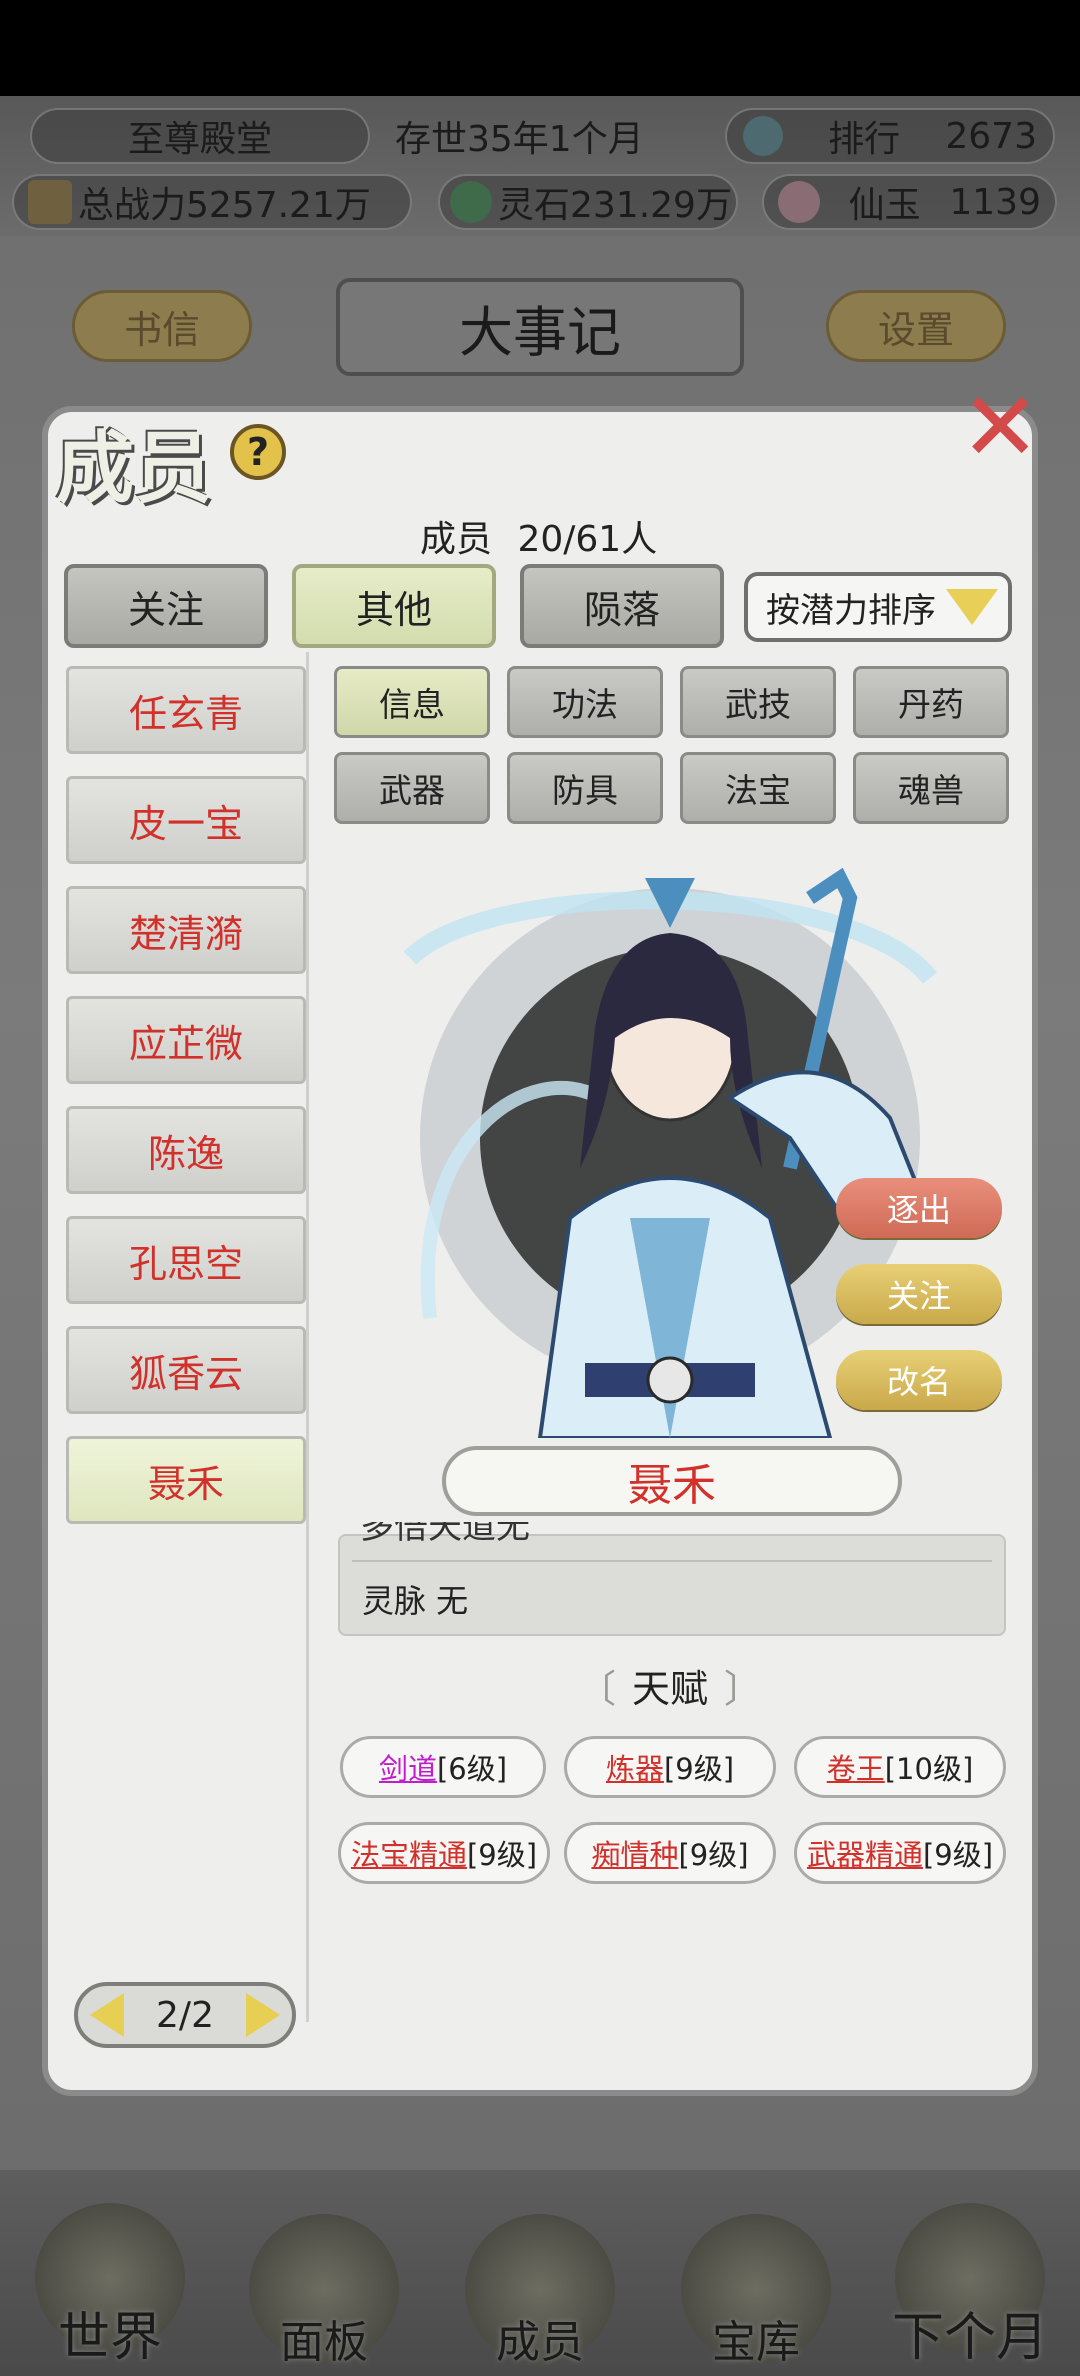  Describe the element at coordinates (622, 606) in the screenshot. I see `tab-fallen: 陨落` at that location.